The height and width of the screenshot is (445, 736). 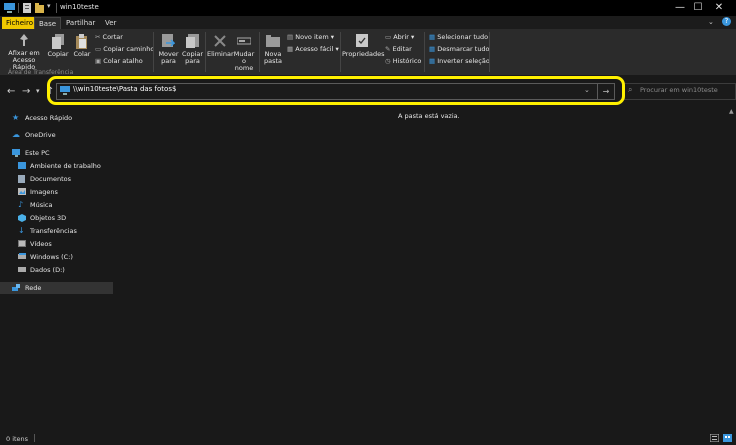 I want to click on open-label: Abrir, so click(x=401, y=37).